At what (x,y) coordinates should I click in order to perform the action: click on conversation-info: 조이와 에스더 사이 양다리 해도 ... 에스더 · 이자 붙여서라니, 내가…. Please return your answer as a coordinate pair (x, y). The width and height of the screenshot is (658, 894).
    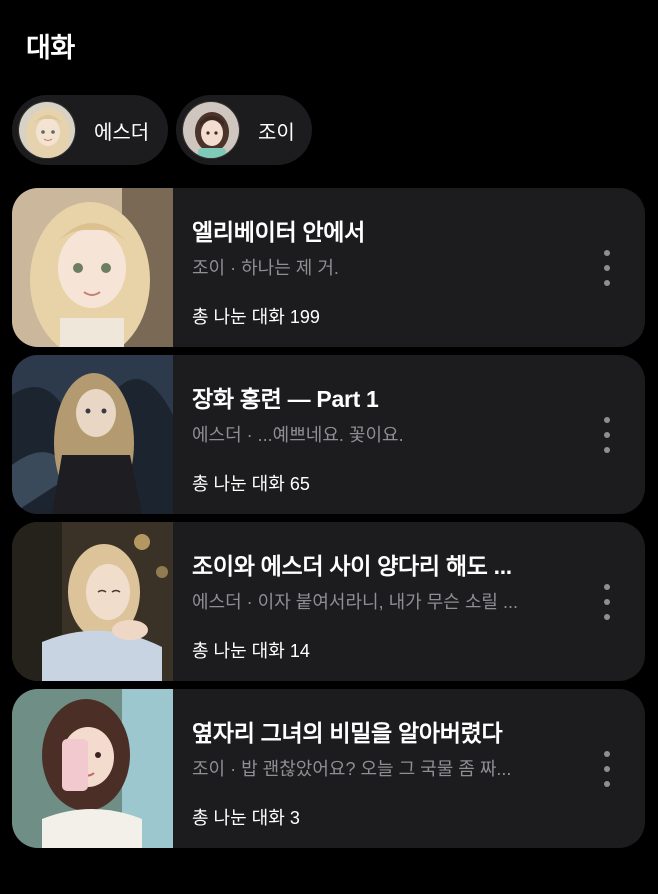
    Looking at the image, I should click on (409, 601).